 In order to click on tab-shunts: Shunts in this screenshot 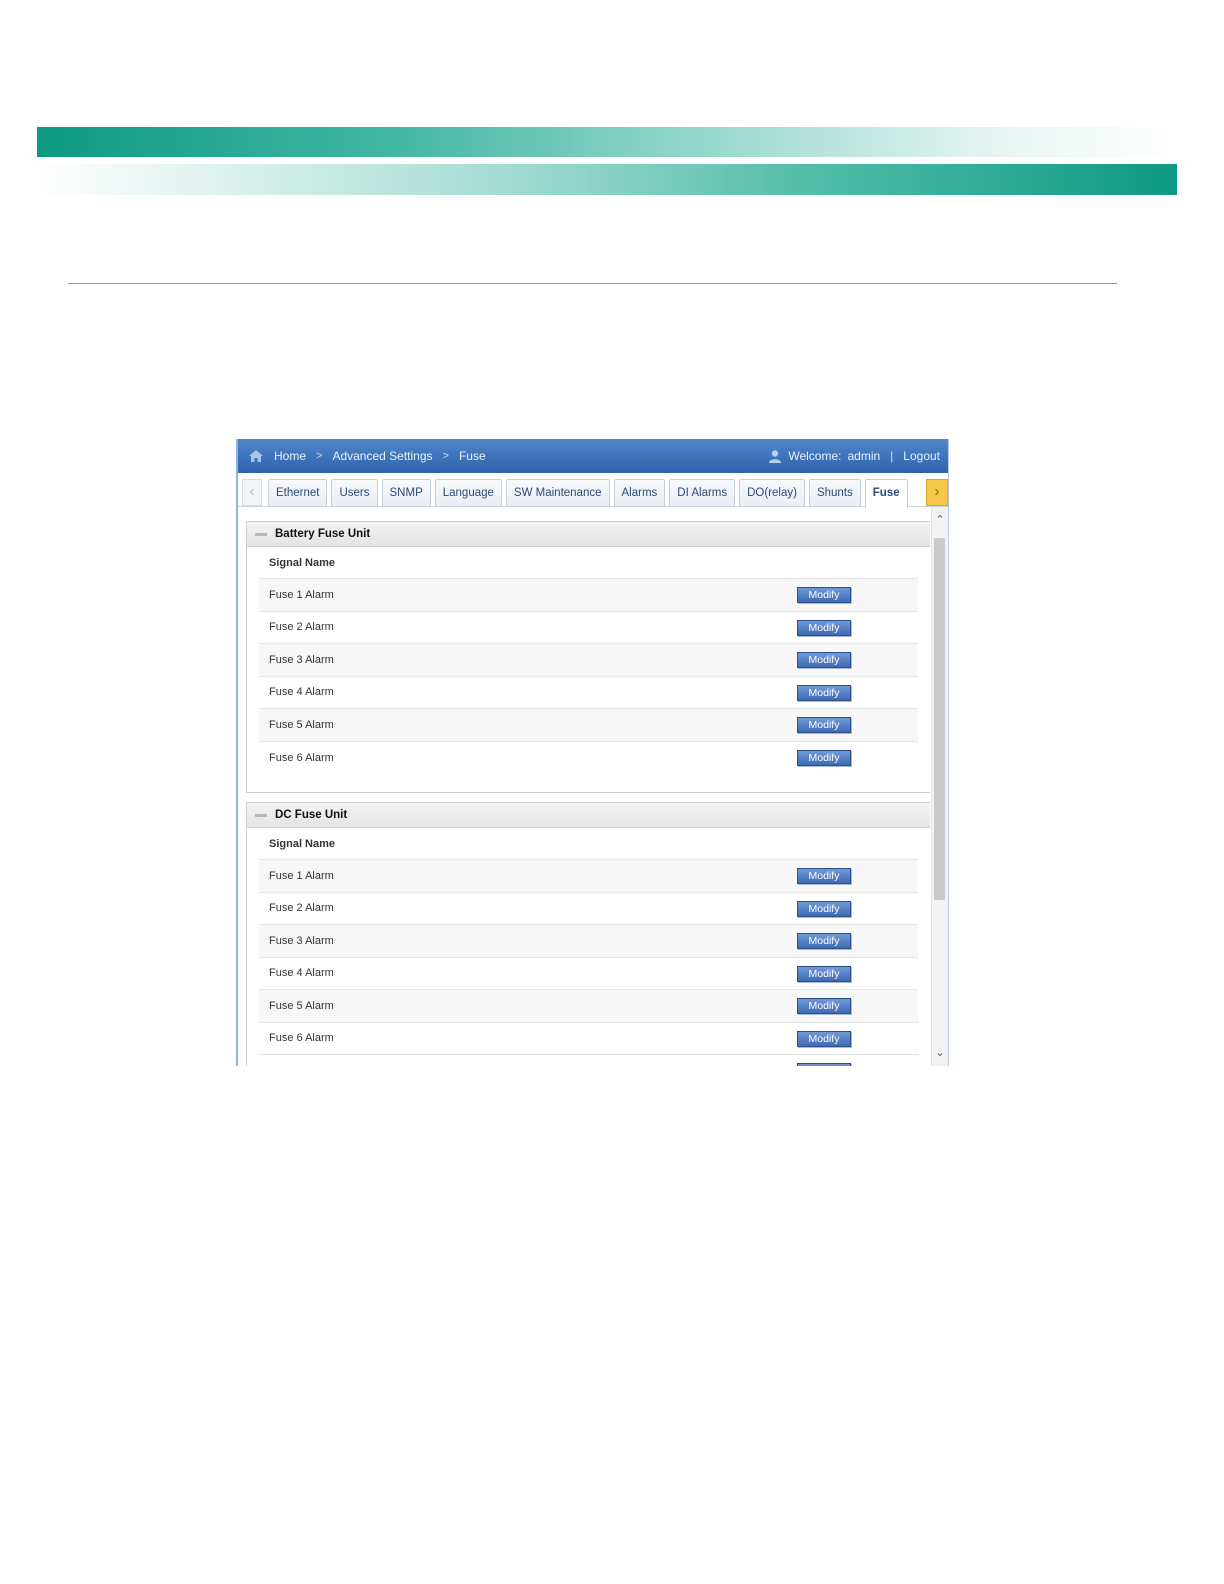, I will do `click(834, 492)`.